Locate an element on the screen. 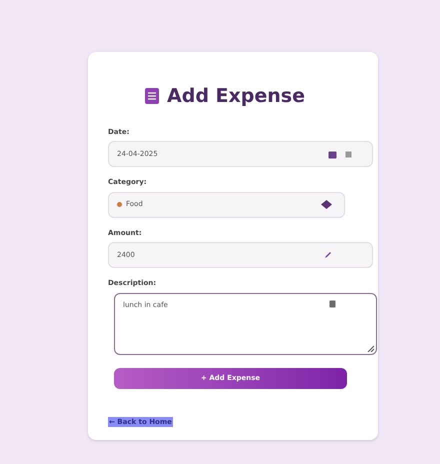  pencil-icon is located at coordinates (328, 255).